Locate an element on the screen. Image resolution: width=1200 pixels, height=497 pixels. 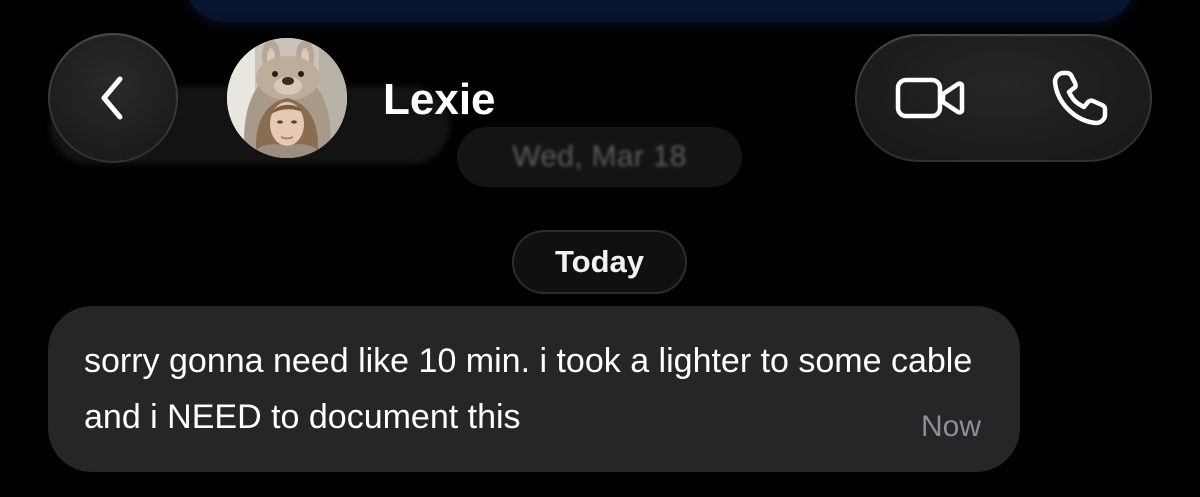
video-call-button is located at coordinates (930, 98).